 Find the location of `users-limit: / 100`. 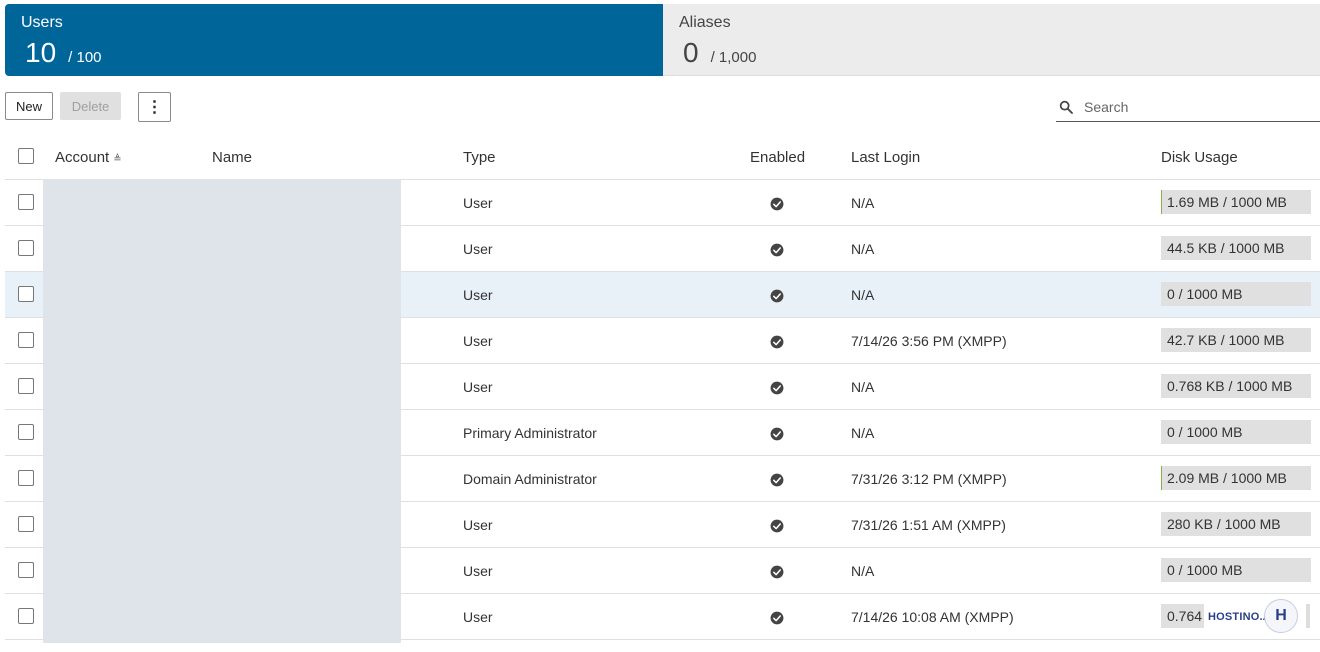

users-limit: / 100 is located at coordinates (85, 57).